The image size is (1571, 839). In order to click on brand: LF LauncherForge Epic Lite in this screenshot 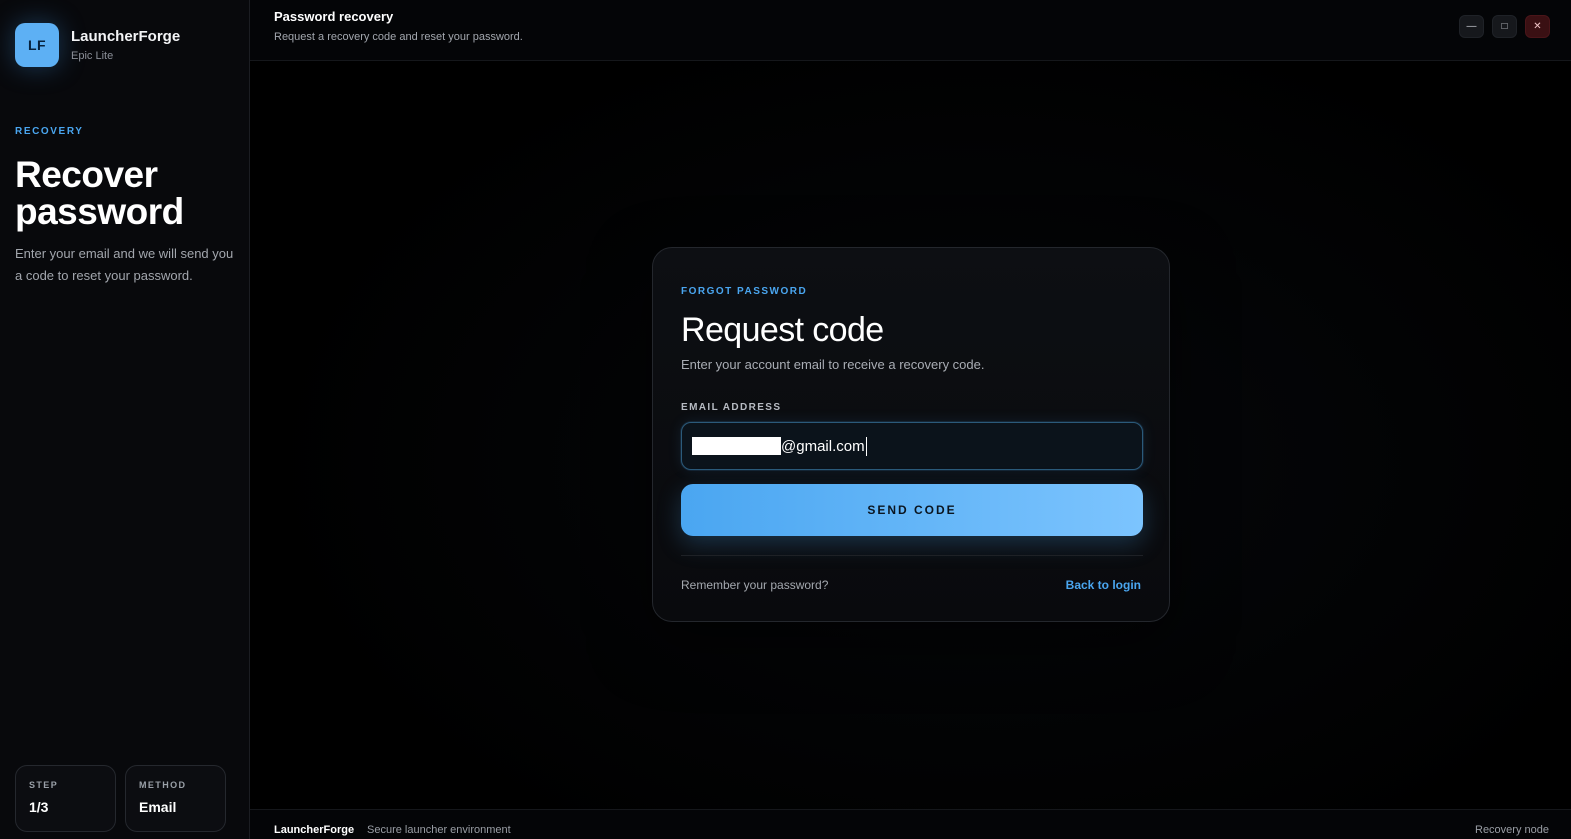, I will do `click(97, 45)`.